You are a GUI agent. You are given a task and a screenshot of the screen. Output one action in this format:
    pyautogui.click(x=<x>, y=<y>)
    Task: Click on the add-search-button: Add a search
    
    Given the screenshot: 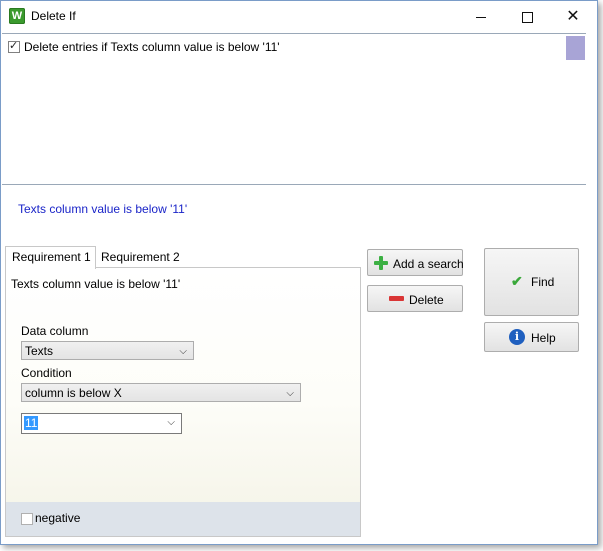 What is the action you would take?
    pyautogui.click(x=415, y=262)
    